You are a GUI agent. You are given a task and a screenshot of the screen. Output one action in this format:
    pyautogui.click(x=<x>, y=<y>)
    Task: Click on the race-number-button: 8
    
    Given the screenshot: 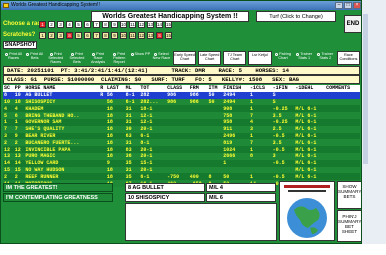 What is the action you would take?
    pyautogui.click(x=105, y=24)
    